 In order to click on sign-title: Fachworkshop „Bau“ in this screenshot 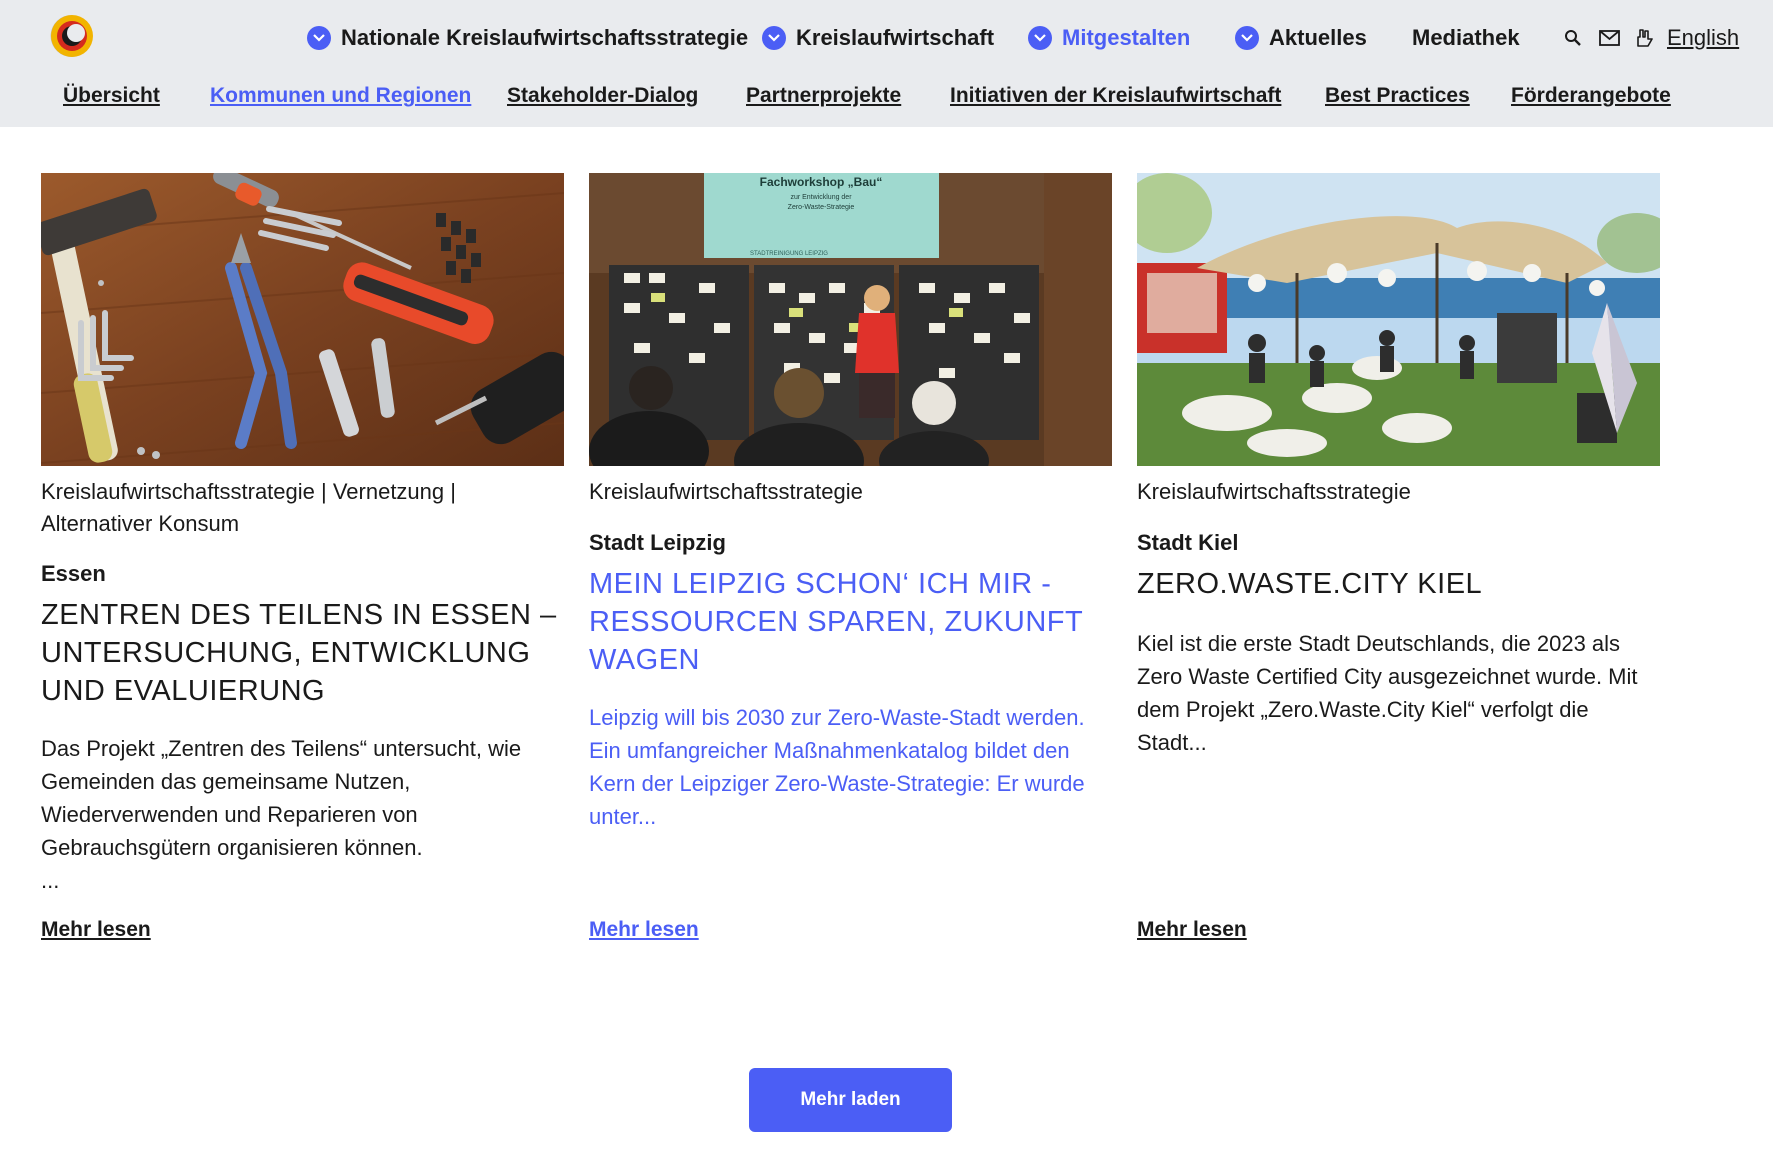, I will do `click(821, 182)`.